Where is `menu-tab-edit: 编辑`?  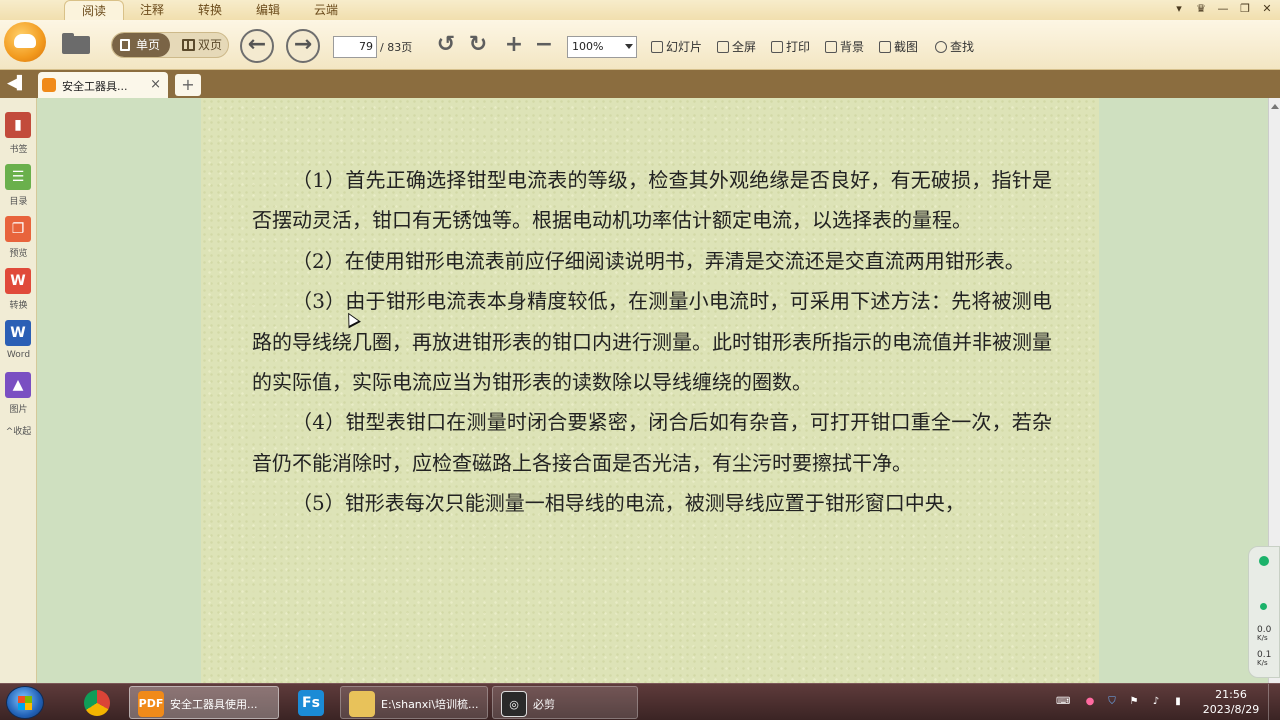
menu-tab-edit: 编辑 is located at coordinates (268, 10).